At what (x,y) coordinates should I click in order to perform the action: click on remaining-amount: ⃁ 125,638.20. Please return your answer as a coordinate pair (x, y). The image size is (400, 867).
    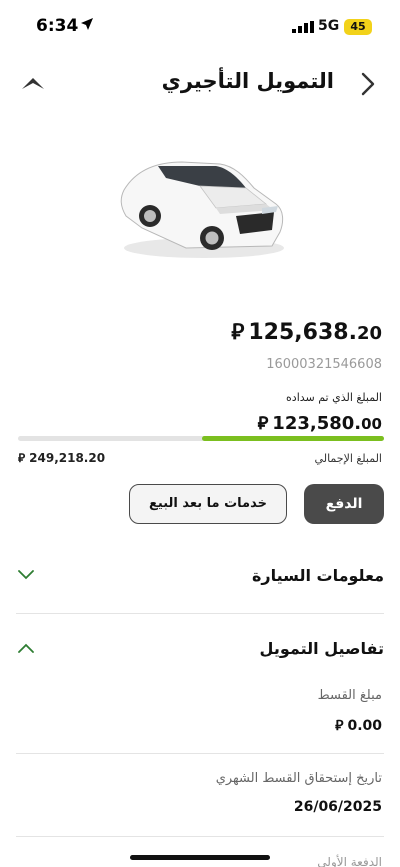
    Looking at the image, I should click on (306, 332).